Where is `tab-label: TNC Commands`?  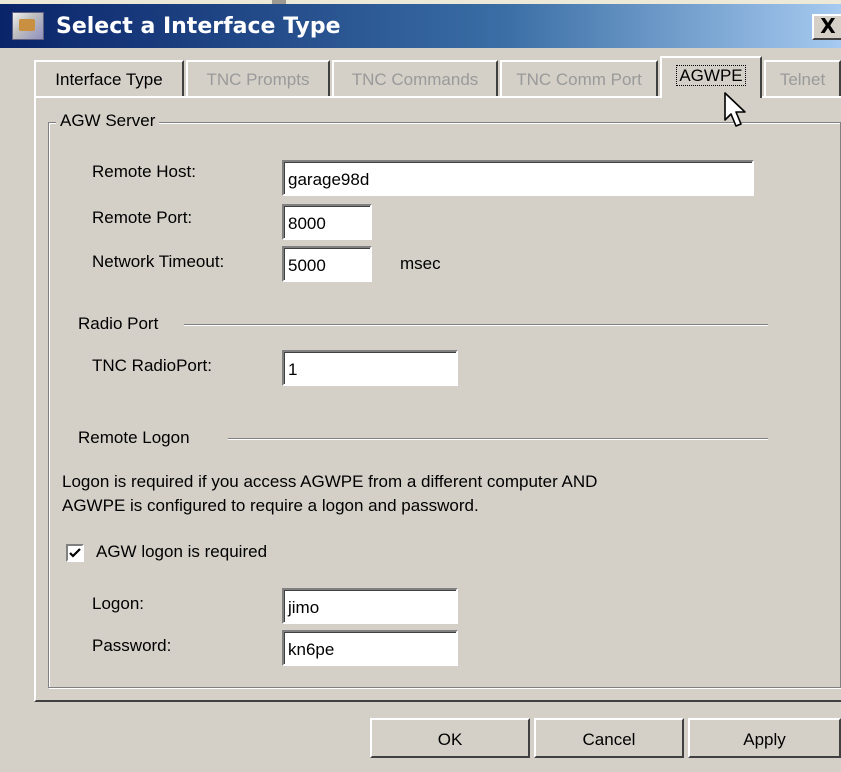 tab-label: TNC Commands is located at coordinates (415, 79).